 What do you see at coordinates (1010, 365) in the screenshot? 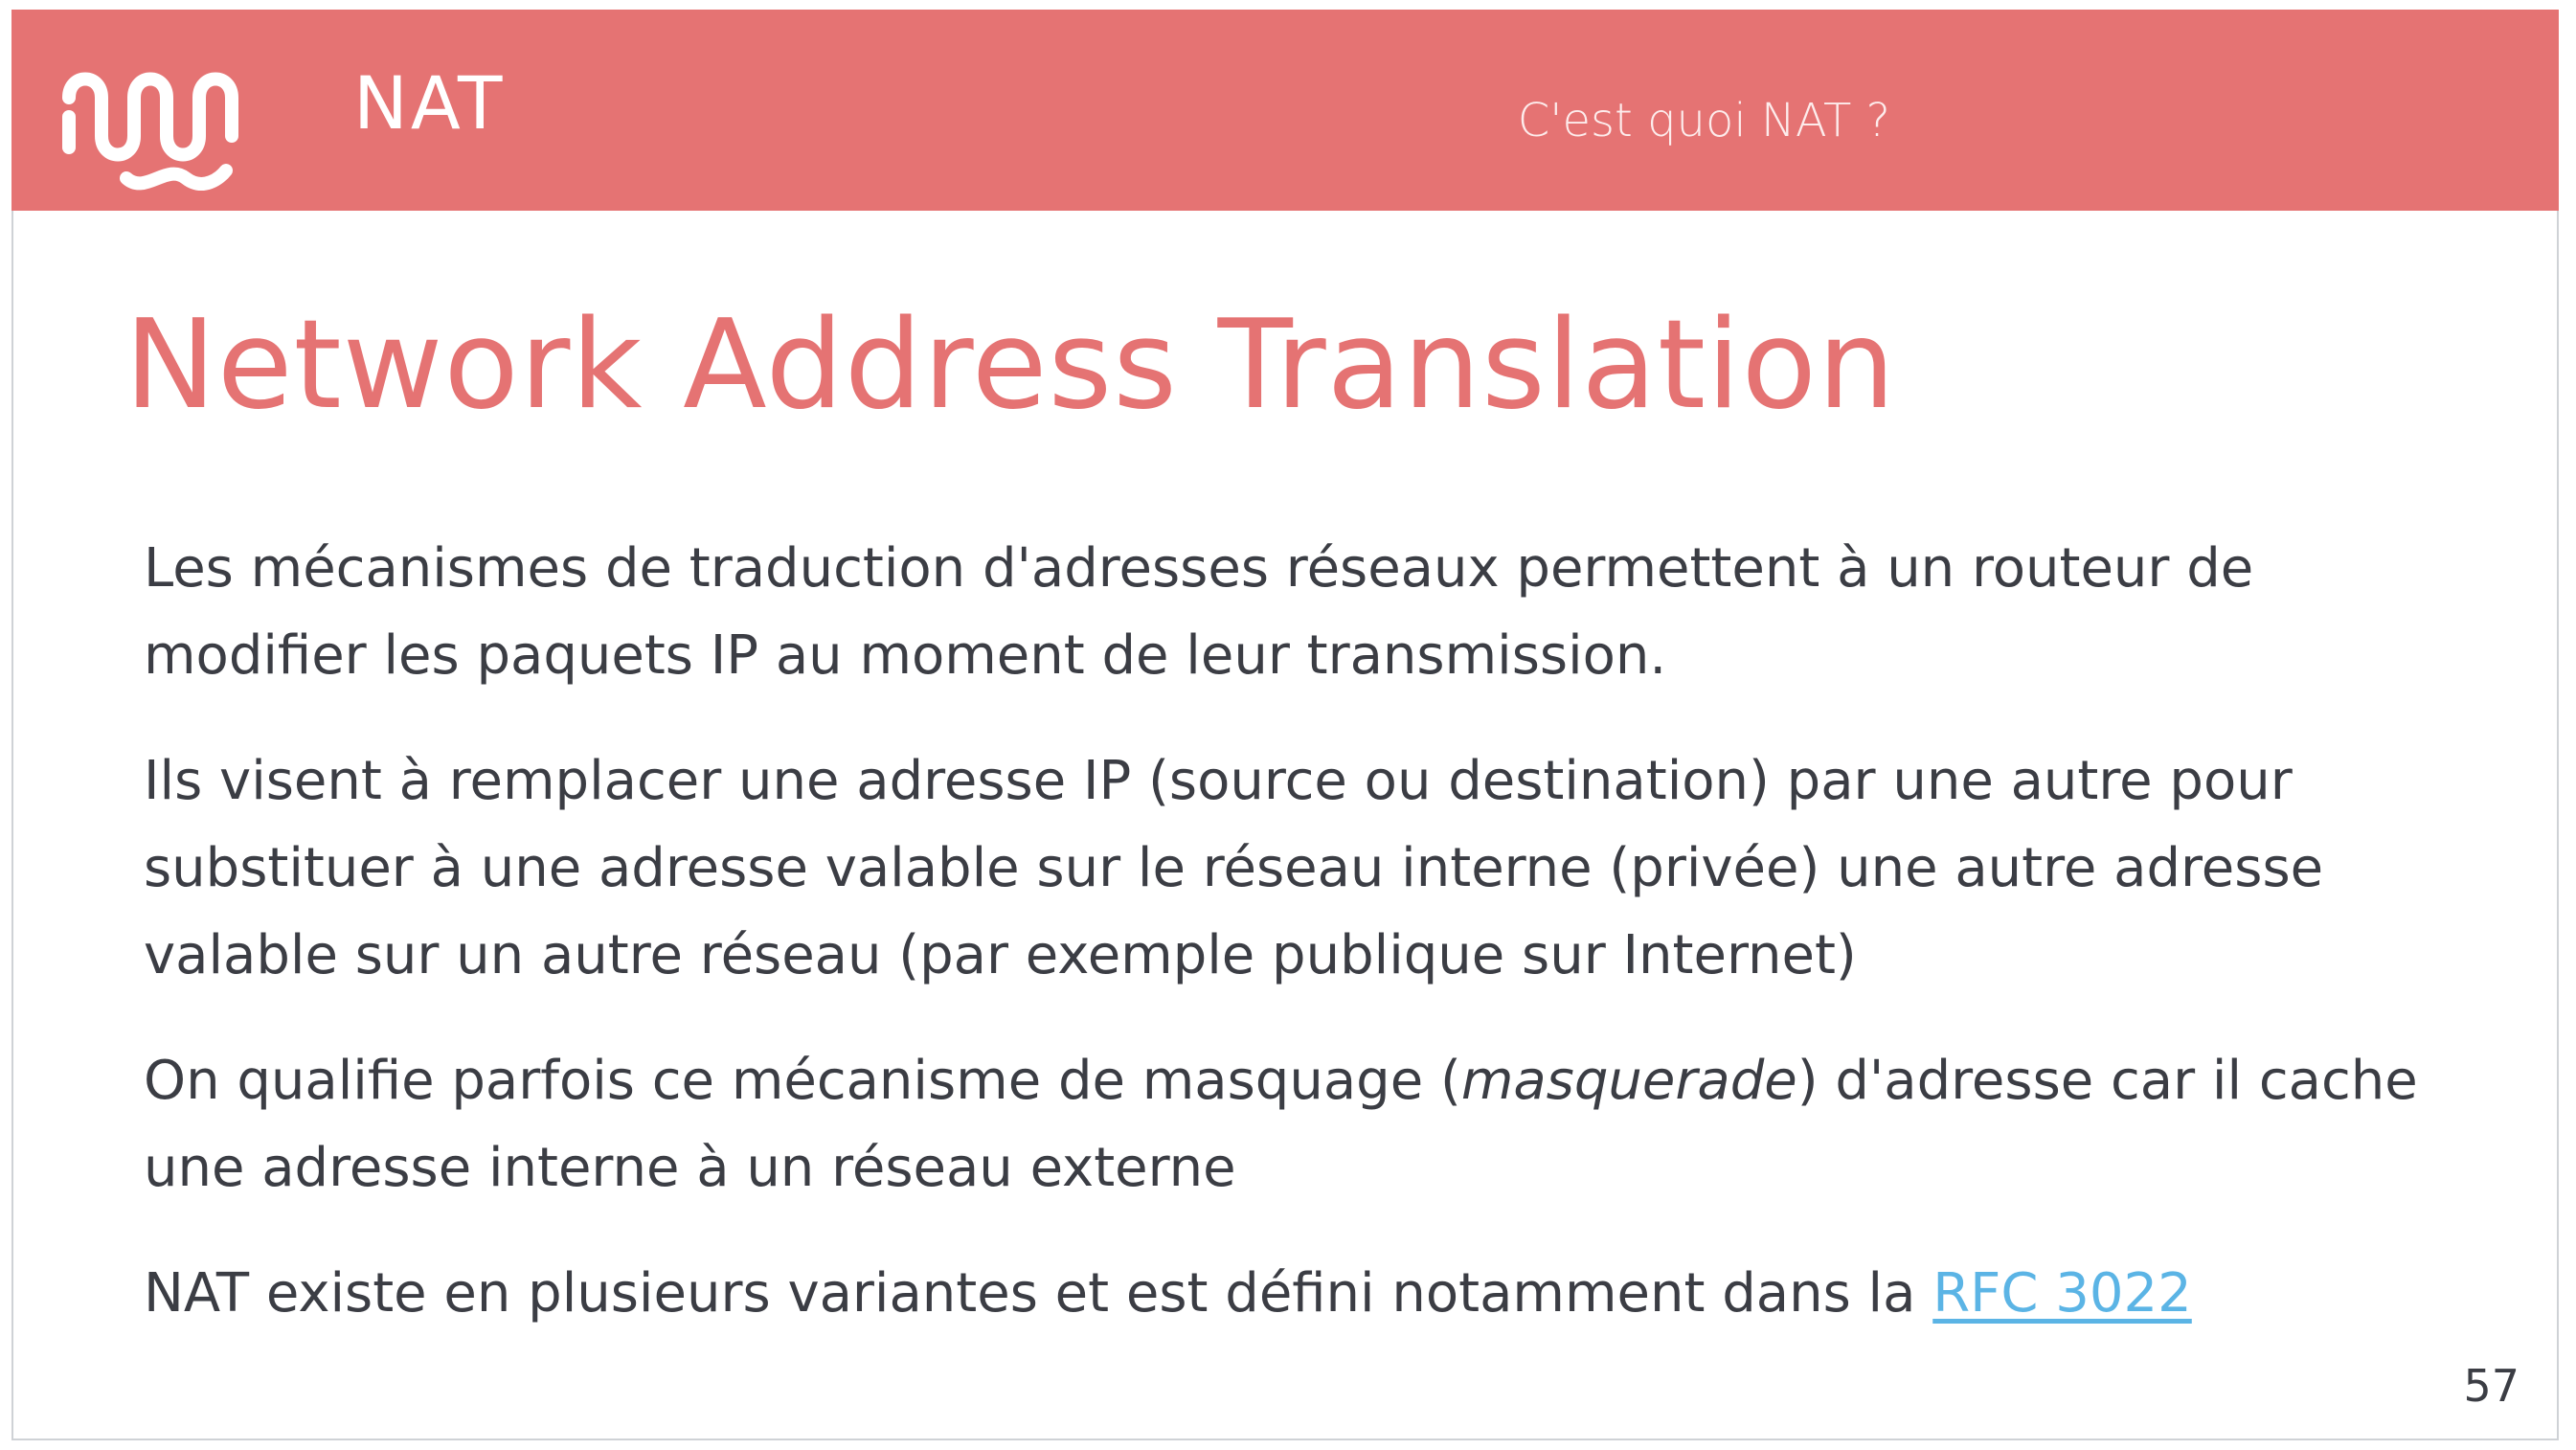
I see `slide-title: Network Address Translation` at bounding box center [1010, 365].